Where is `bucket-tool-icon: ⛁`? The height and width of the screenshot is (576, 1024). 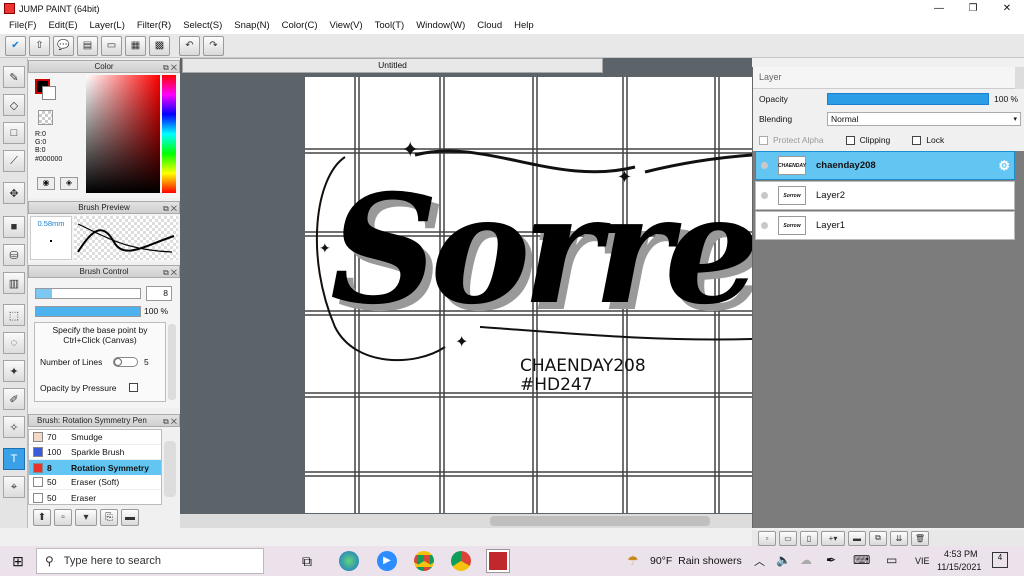 bucket-tool-icon: ⛁ is located at coordinates (14, 255).